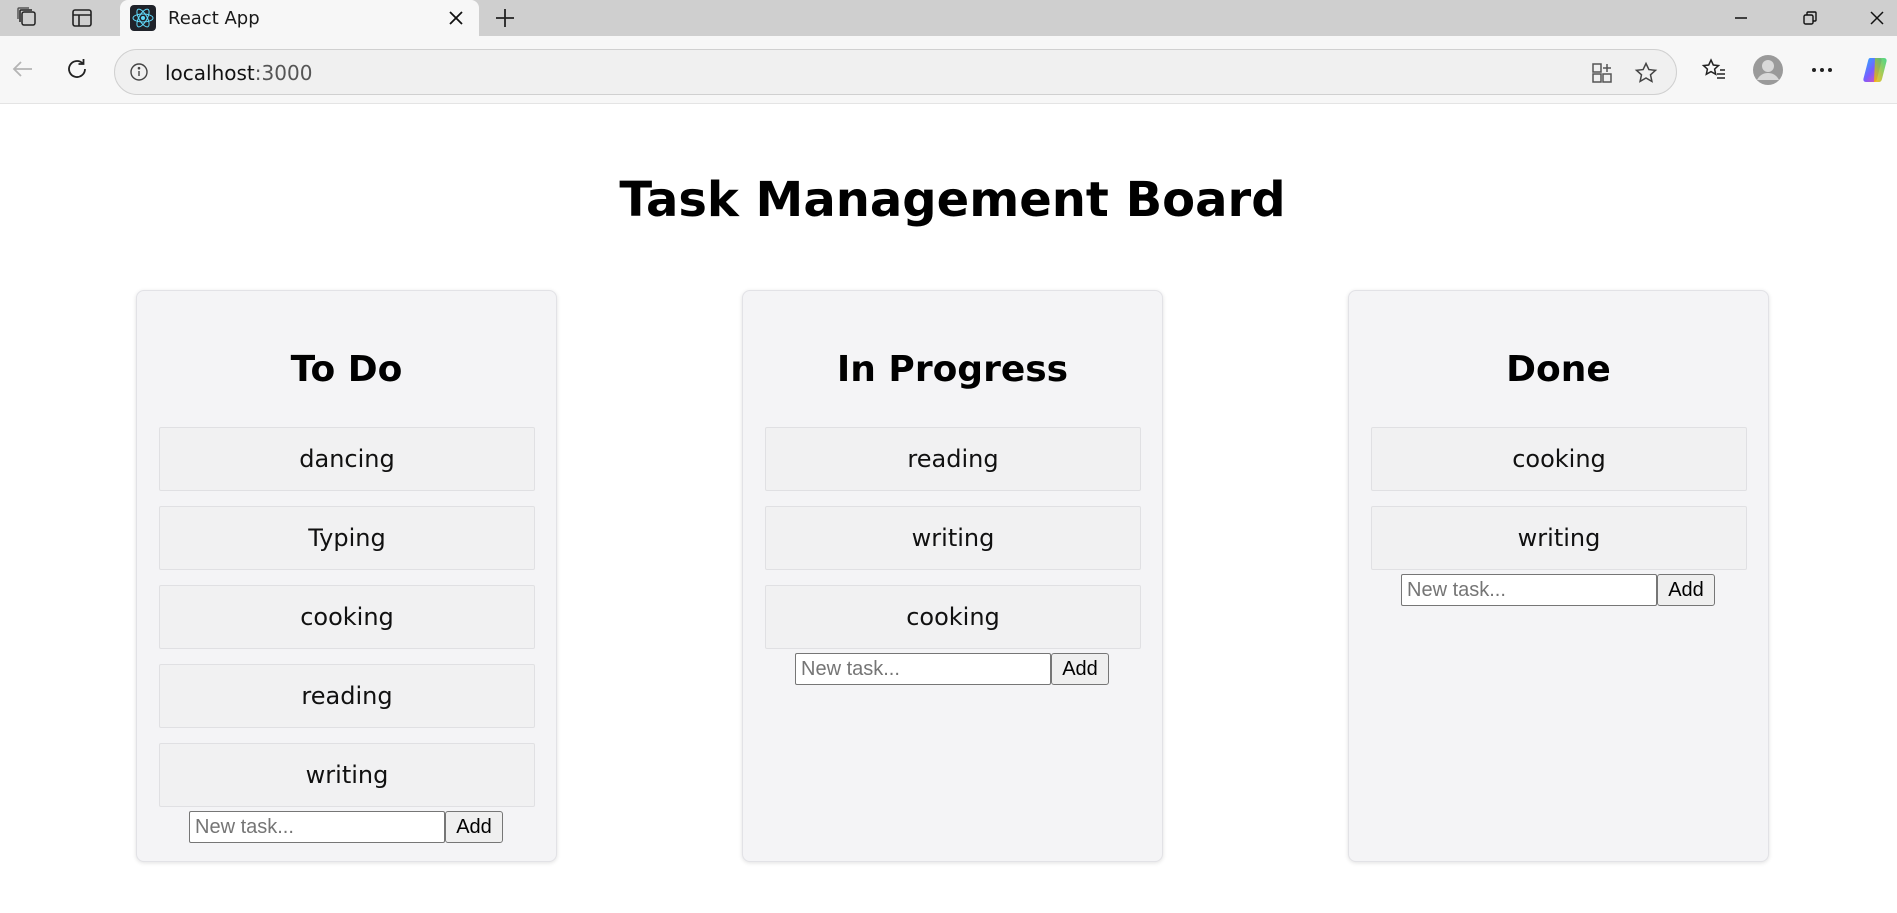 Image resolution: width=1897 pixels, height=913 pixels. I want to click on url-host: localhost, so click(210, 73).